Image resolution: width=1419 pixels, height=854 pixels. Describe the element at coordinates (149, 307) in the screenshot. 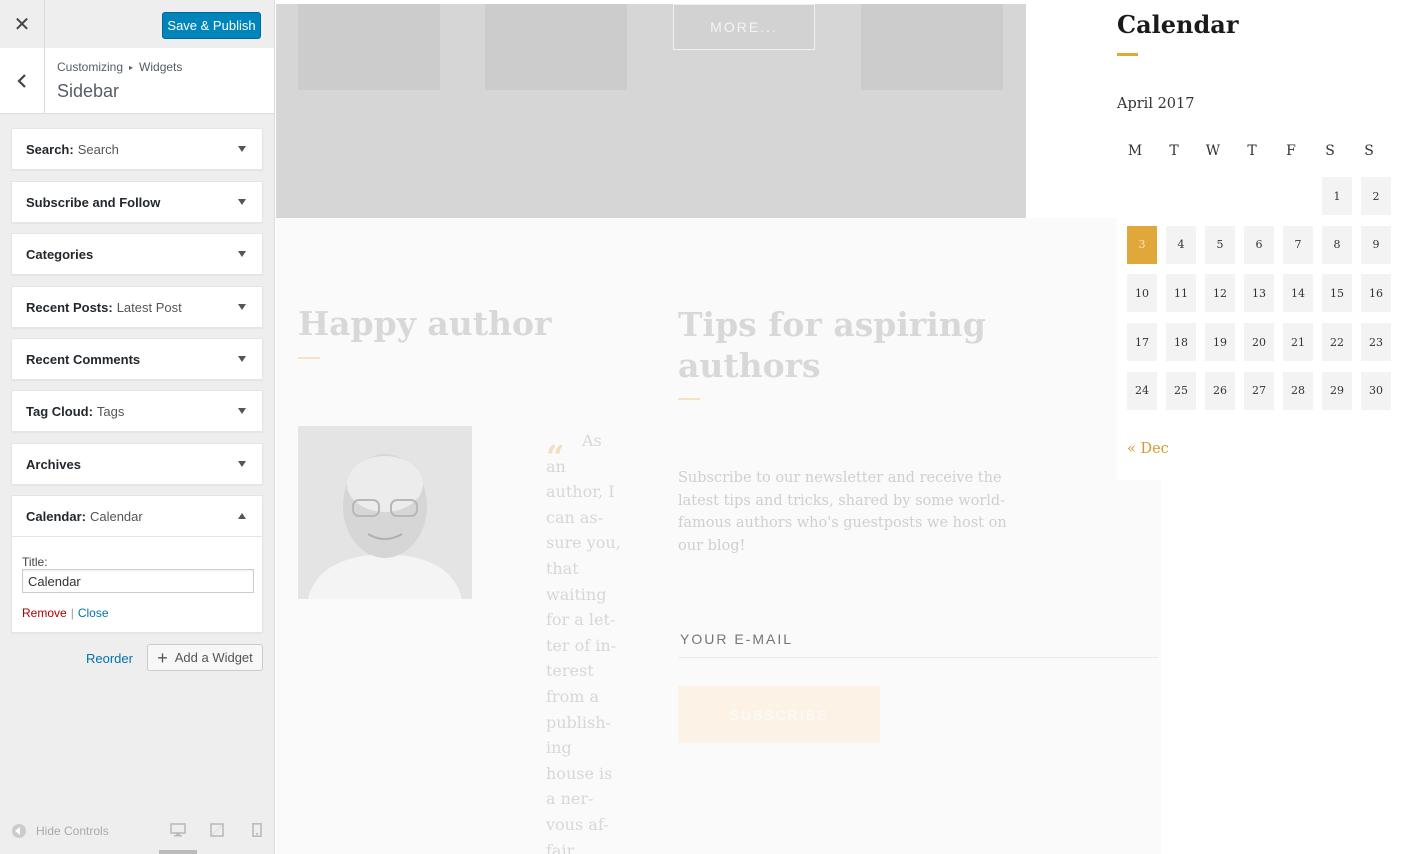

I see `widget-title: Latest Post` at that location.